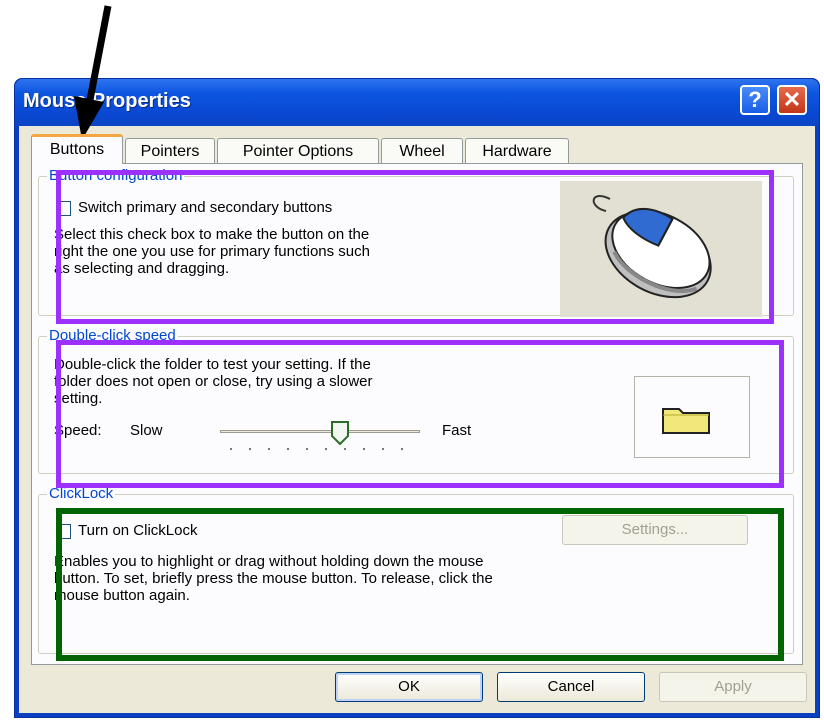 This screenshot has height=720, width=824. I want to click on ok-button-label: OK, so click(409, 686).